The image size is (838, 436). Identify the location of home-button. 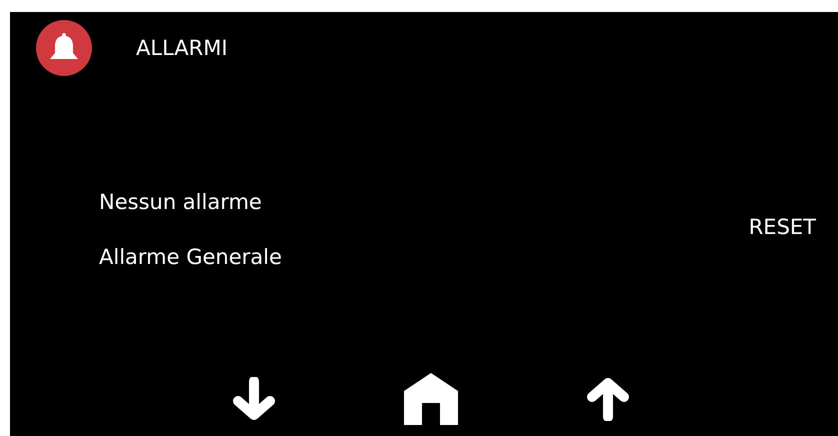
(431, 399).